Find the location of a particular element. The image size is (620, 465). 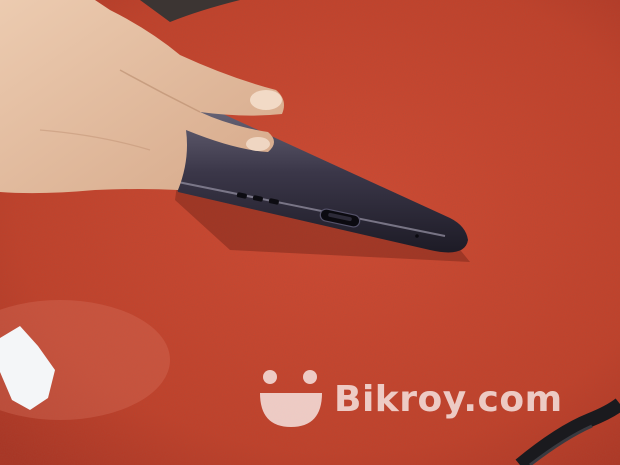

microphone-hole is located at coordinates (417, 236).